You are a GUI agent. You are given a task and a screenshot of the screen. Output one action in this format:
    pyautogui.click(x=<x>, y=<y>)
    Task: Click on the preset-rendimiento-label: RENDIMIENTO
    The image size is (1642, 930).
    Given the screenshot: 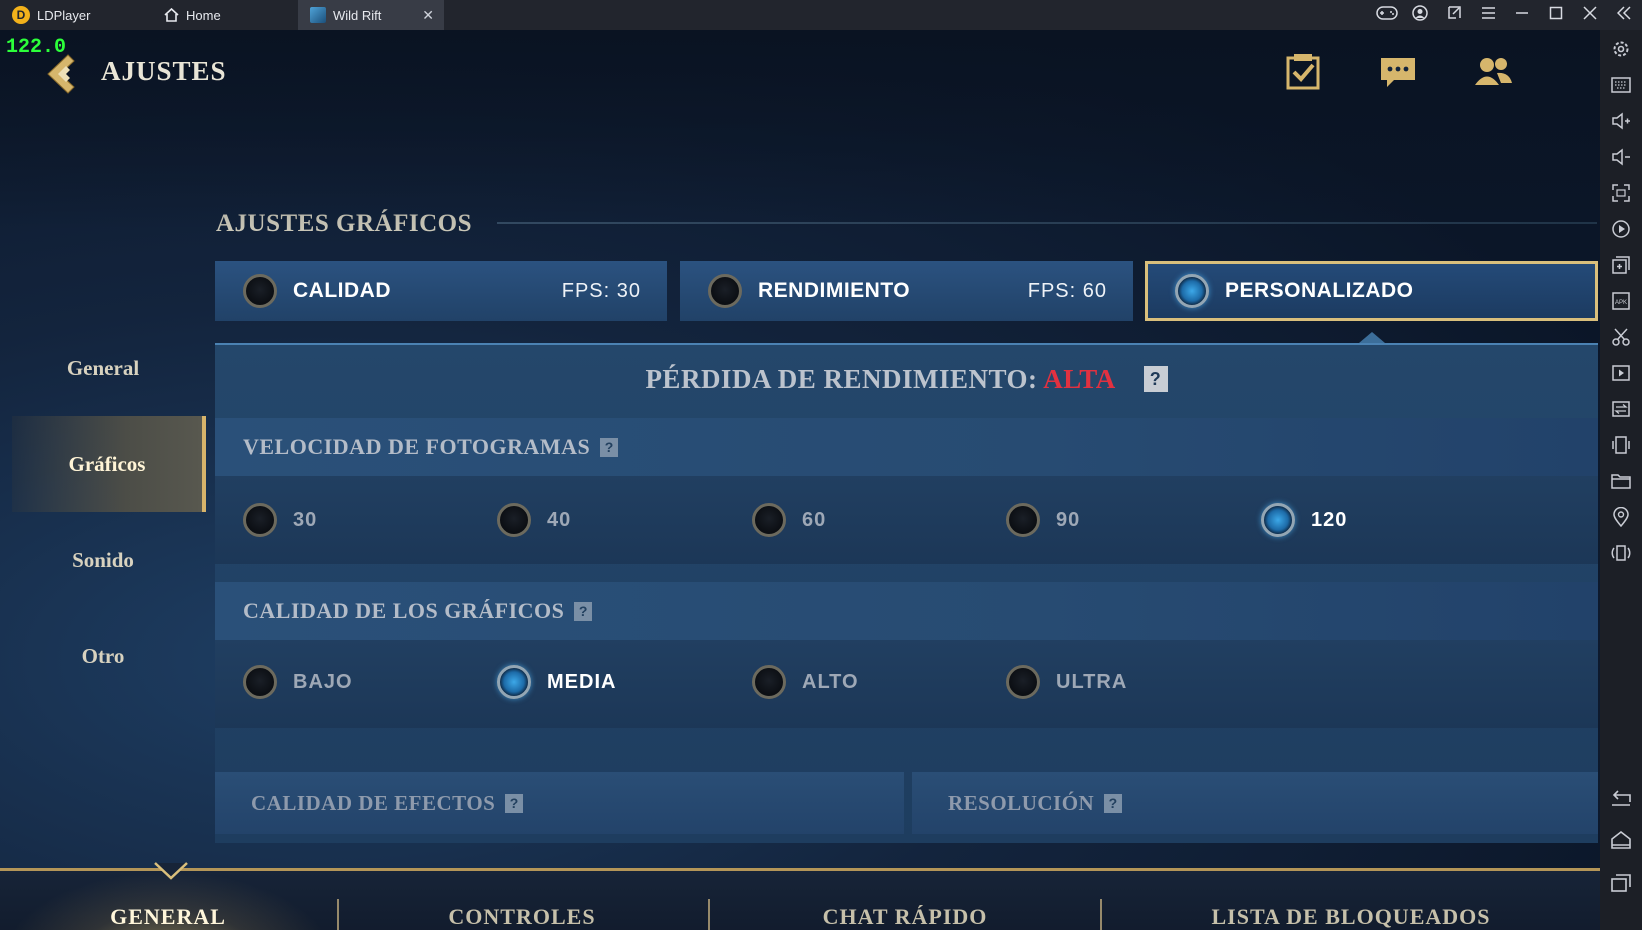 What is the action you would take?
    pyautogui.click(x=834, y=290)
    